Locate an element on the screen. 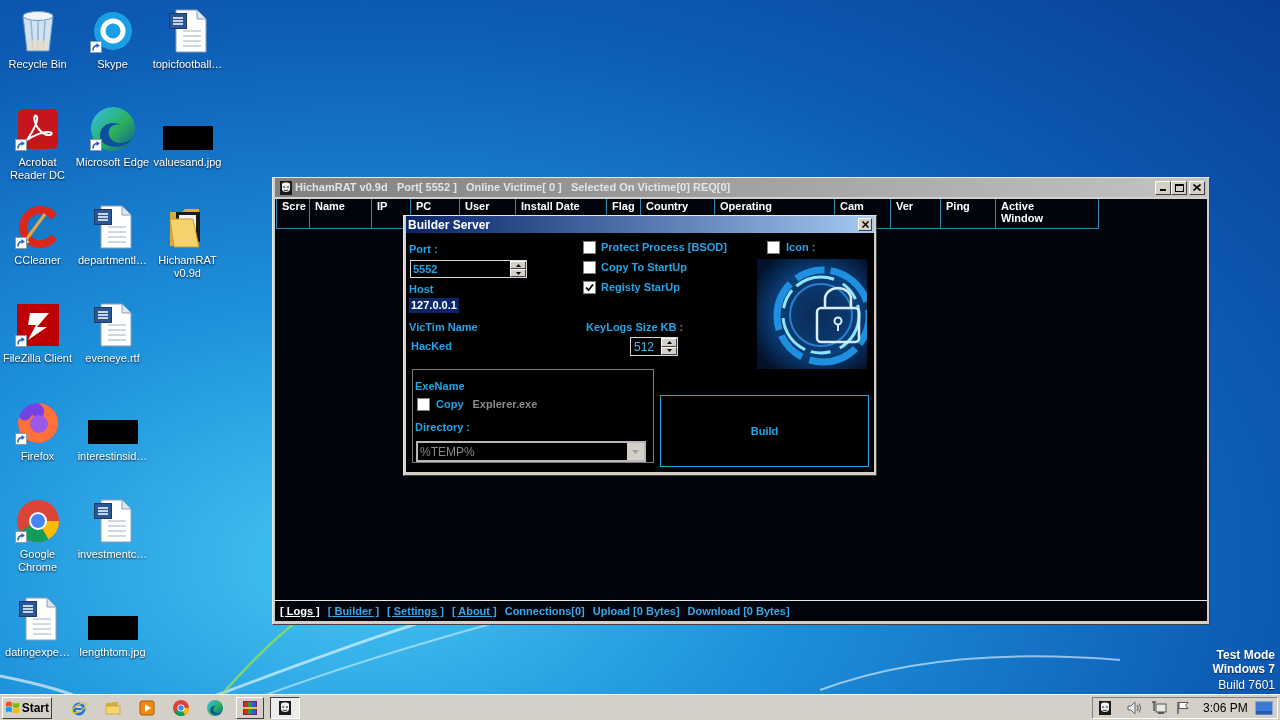  checkbox-label: Protect Process [BSOD] is located at coordinates (664, 247).